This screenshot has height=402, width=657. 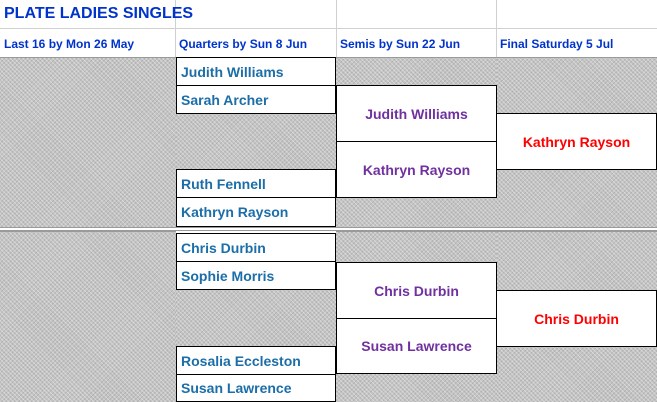 What do you see at coordinates (88, 316) in the screenshot?
I see `empty-area-last16-bottom` at bounding box center [88, 316].